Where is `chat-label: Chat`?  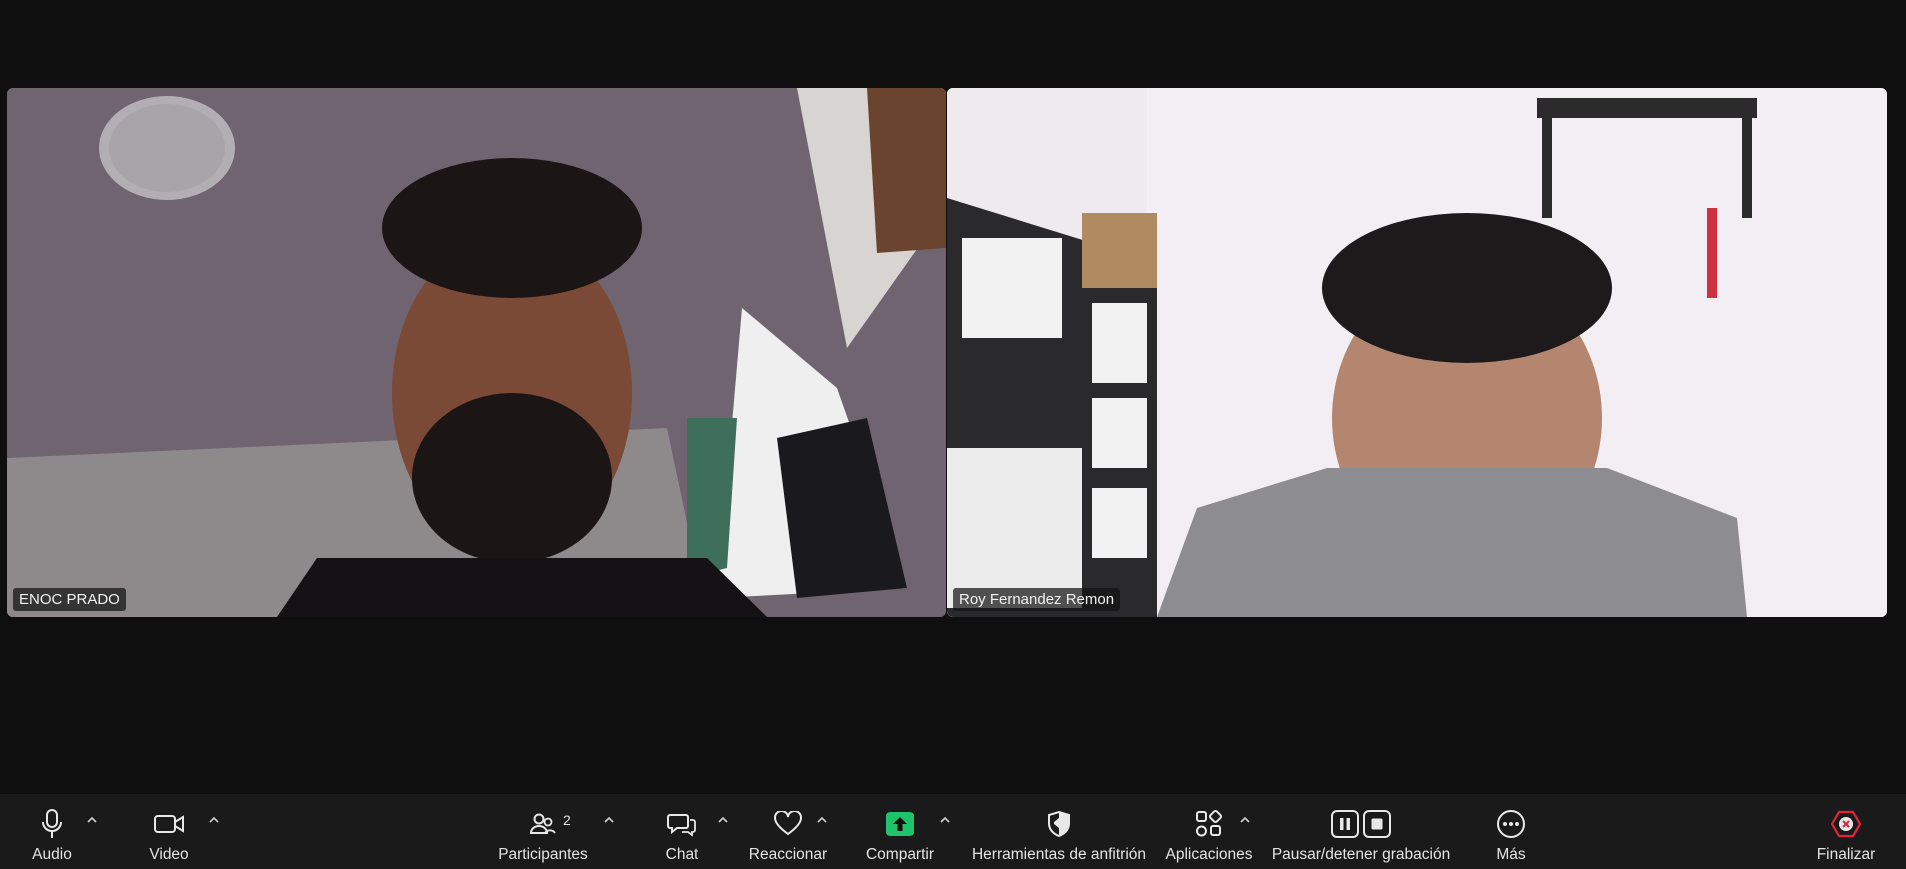
chat-label: Chat is located at coordinates (682, 854).